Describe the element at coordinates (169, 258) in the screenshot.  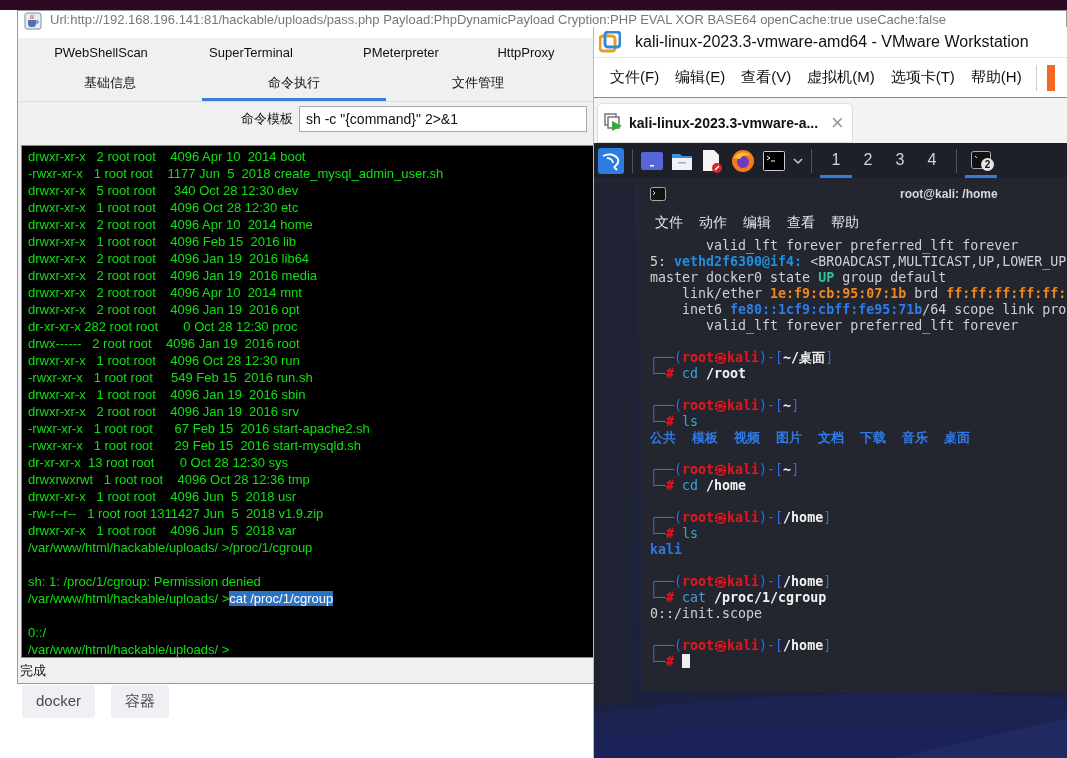
I see `console-line: drwxr-xr-x 2 root root 4096 Jan 19 2016 lib64` at that location.